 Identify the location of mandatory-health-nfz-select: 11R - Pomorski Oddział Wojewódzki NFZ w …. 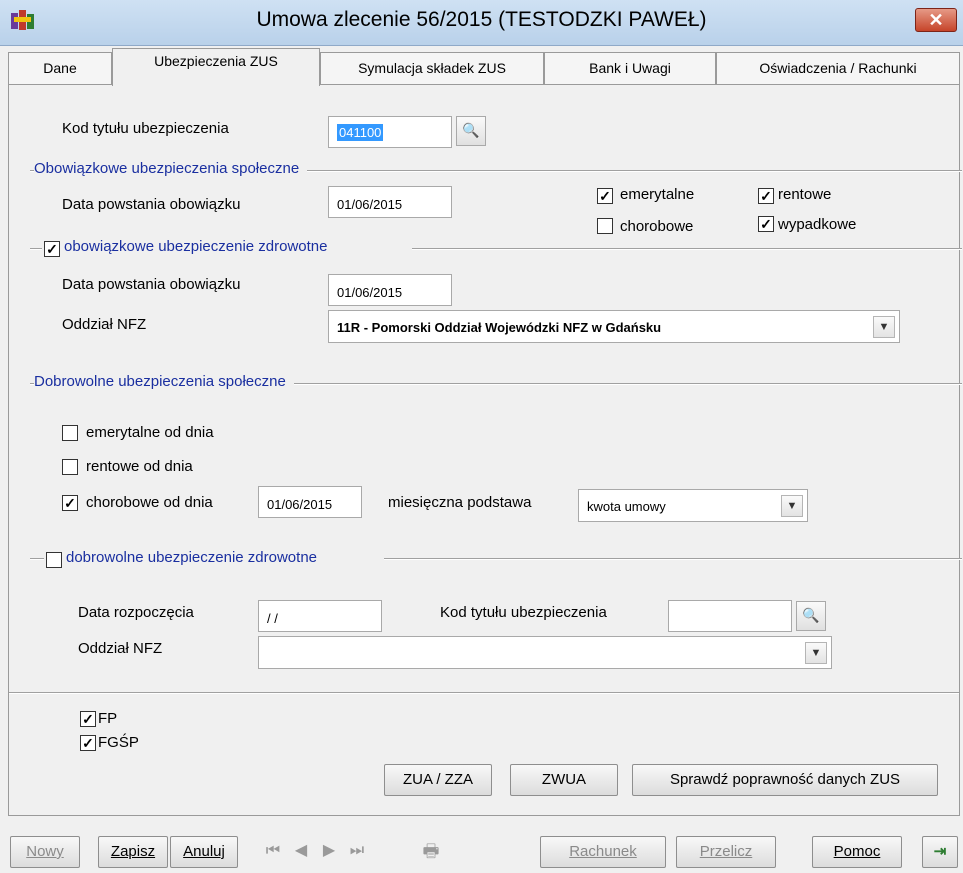
(614, 326).